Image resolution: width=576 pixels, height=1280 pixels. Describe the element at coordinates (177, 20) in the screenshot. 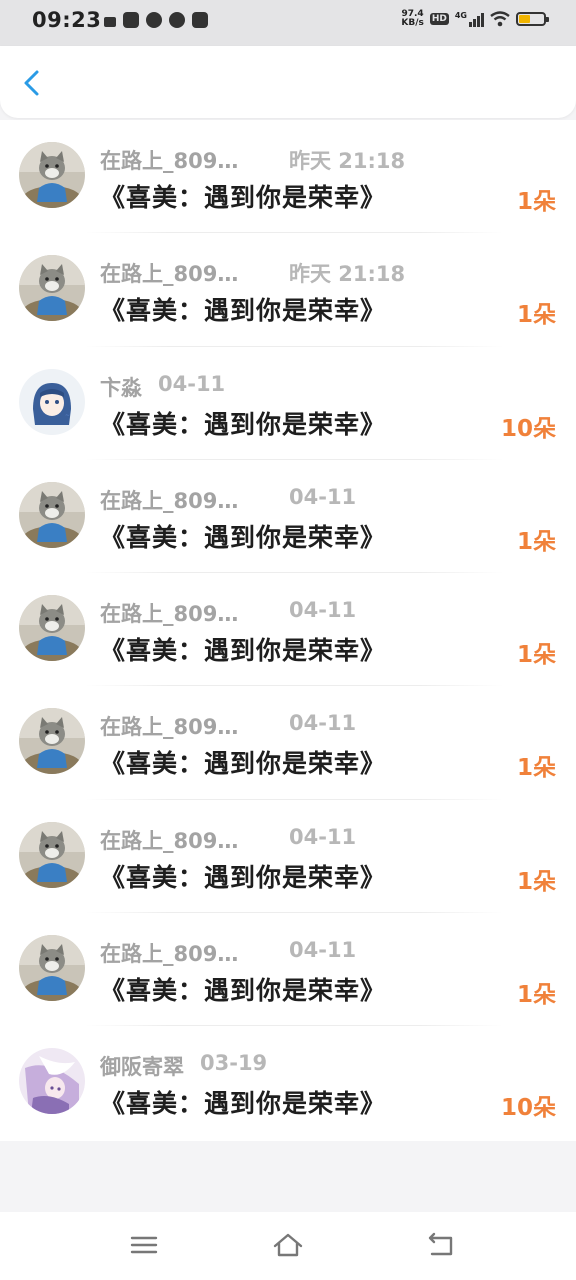

I see `chat-bubble-icon` at that location.